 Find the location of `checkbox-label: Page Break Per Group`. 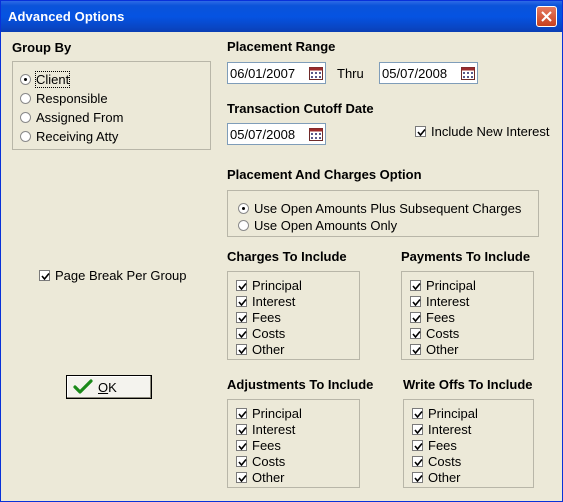

checkbox-label: Page Break Per Group is located at coordinates (121, 275).